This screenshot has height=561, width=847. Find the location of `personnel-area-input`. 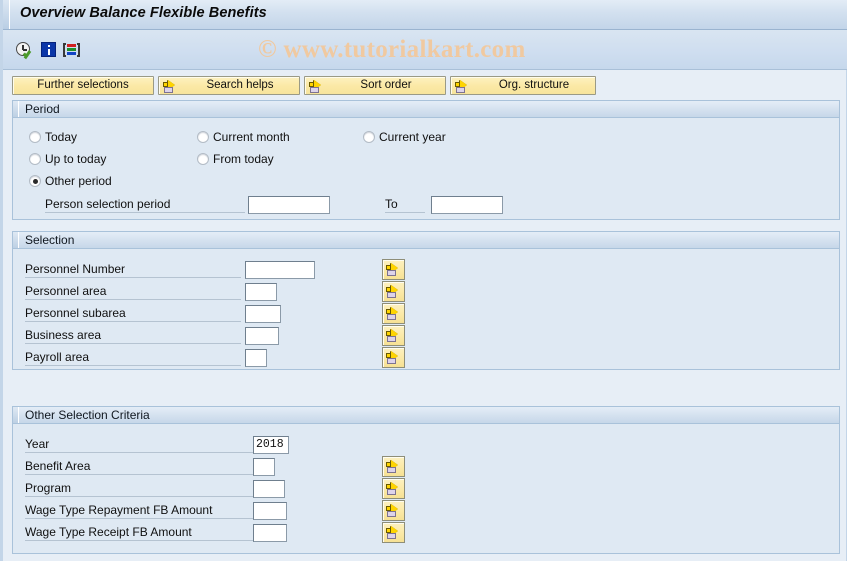

personnel-area-input is located at coordinates (261, 292).